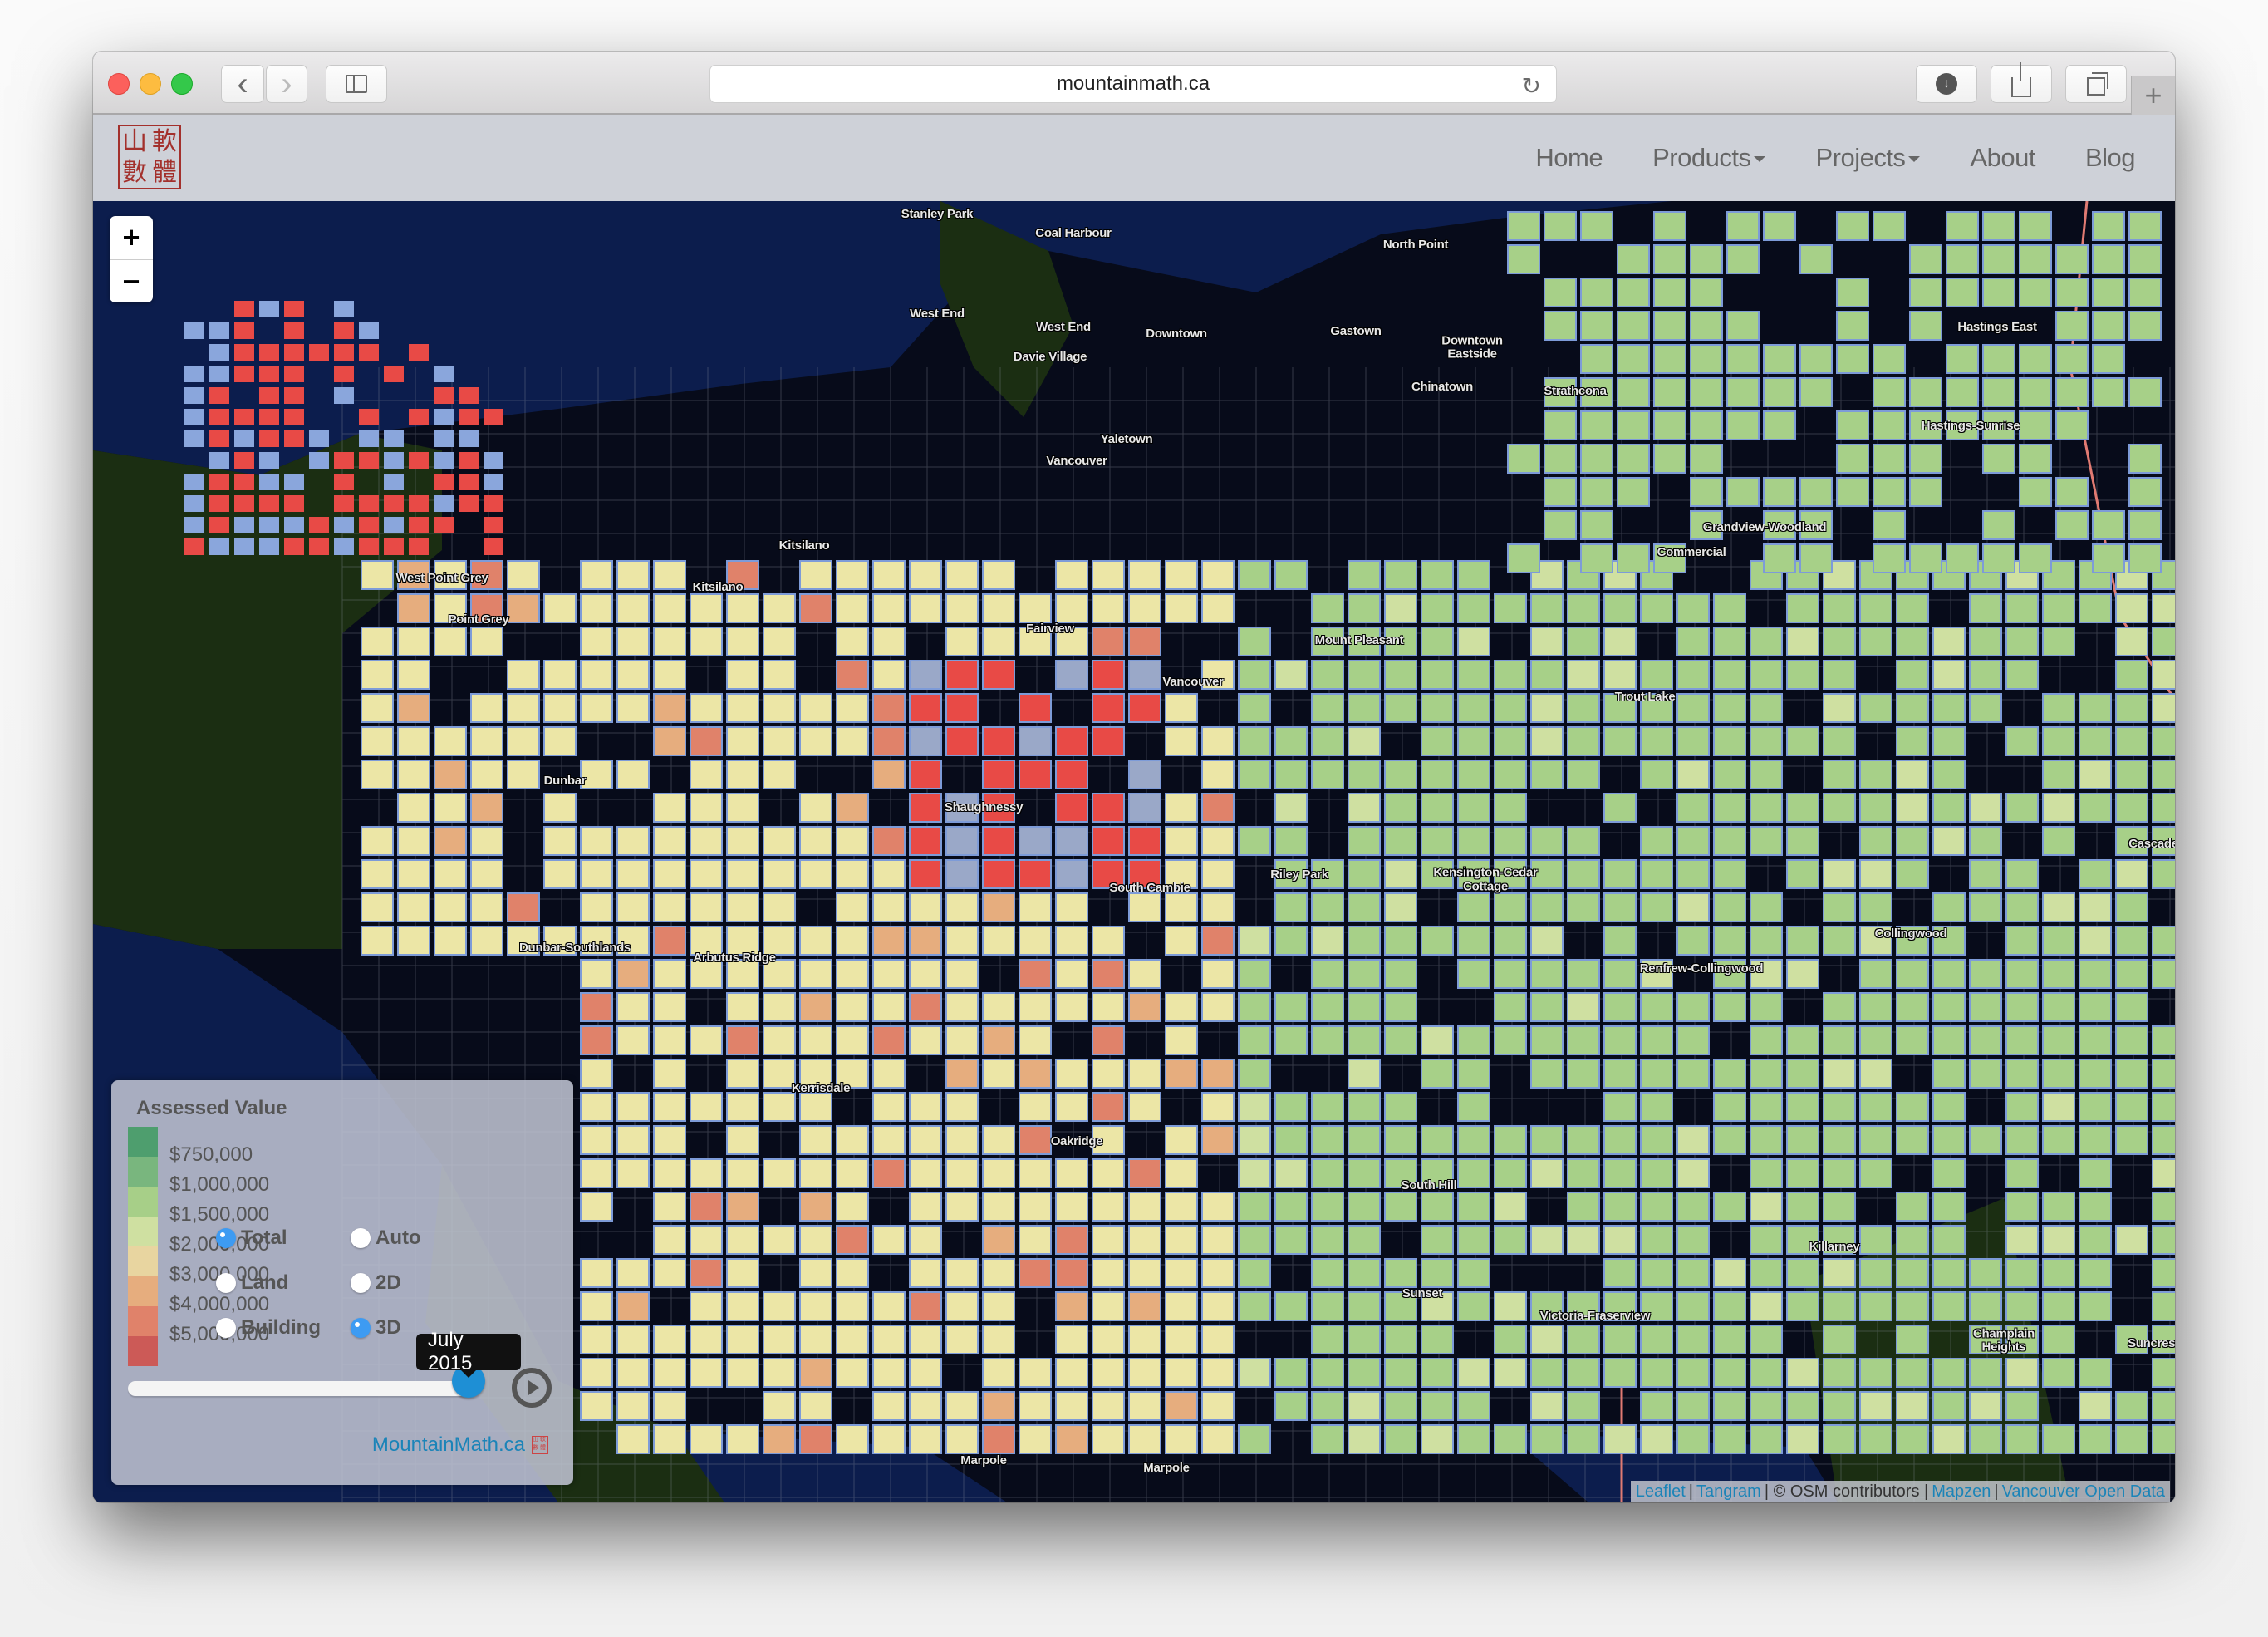 The height and width of the screenshot is (1637, 2268). What do you see at coordinates (376, 1328) in the screenshot?
I see `radio-3d: 3D` at bounding box center [376, 1328].